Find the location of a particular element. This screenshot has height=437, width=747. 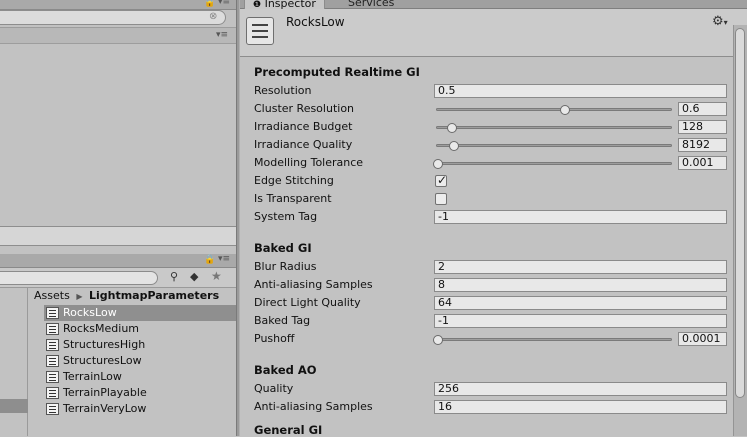

system-tag-label: System Tag is located at coordinates (286, 216).